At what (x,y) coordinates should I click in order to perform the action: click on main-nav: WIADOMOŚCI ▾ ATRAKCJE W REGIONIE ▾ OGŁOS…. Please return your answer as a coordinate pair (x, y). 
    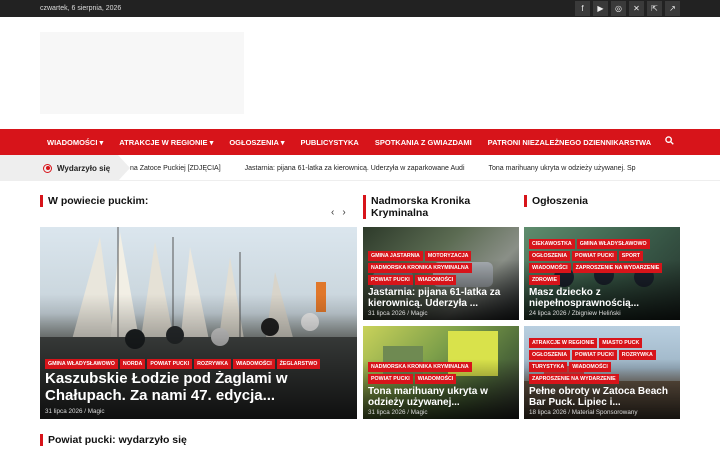
    Looking at the image, I should click on (360, 142).